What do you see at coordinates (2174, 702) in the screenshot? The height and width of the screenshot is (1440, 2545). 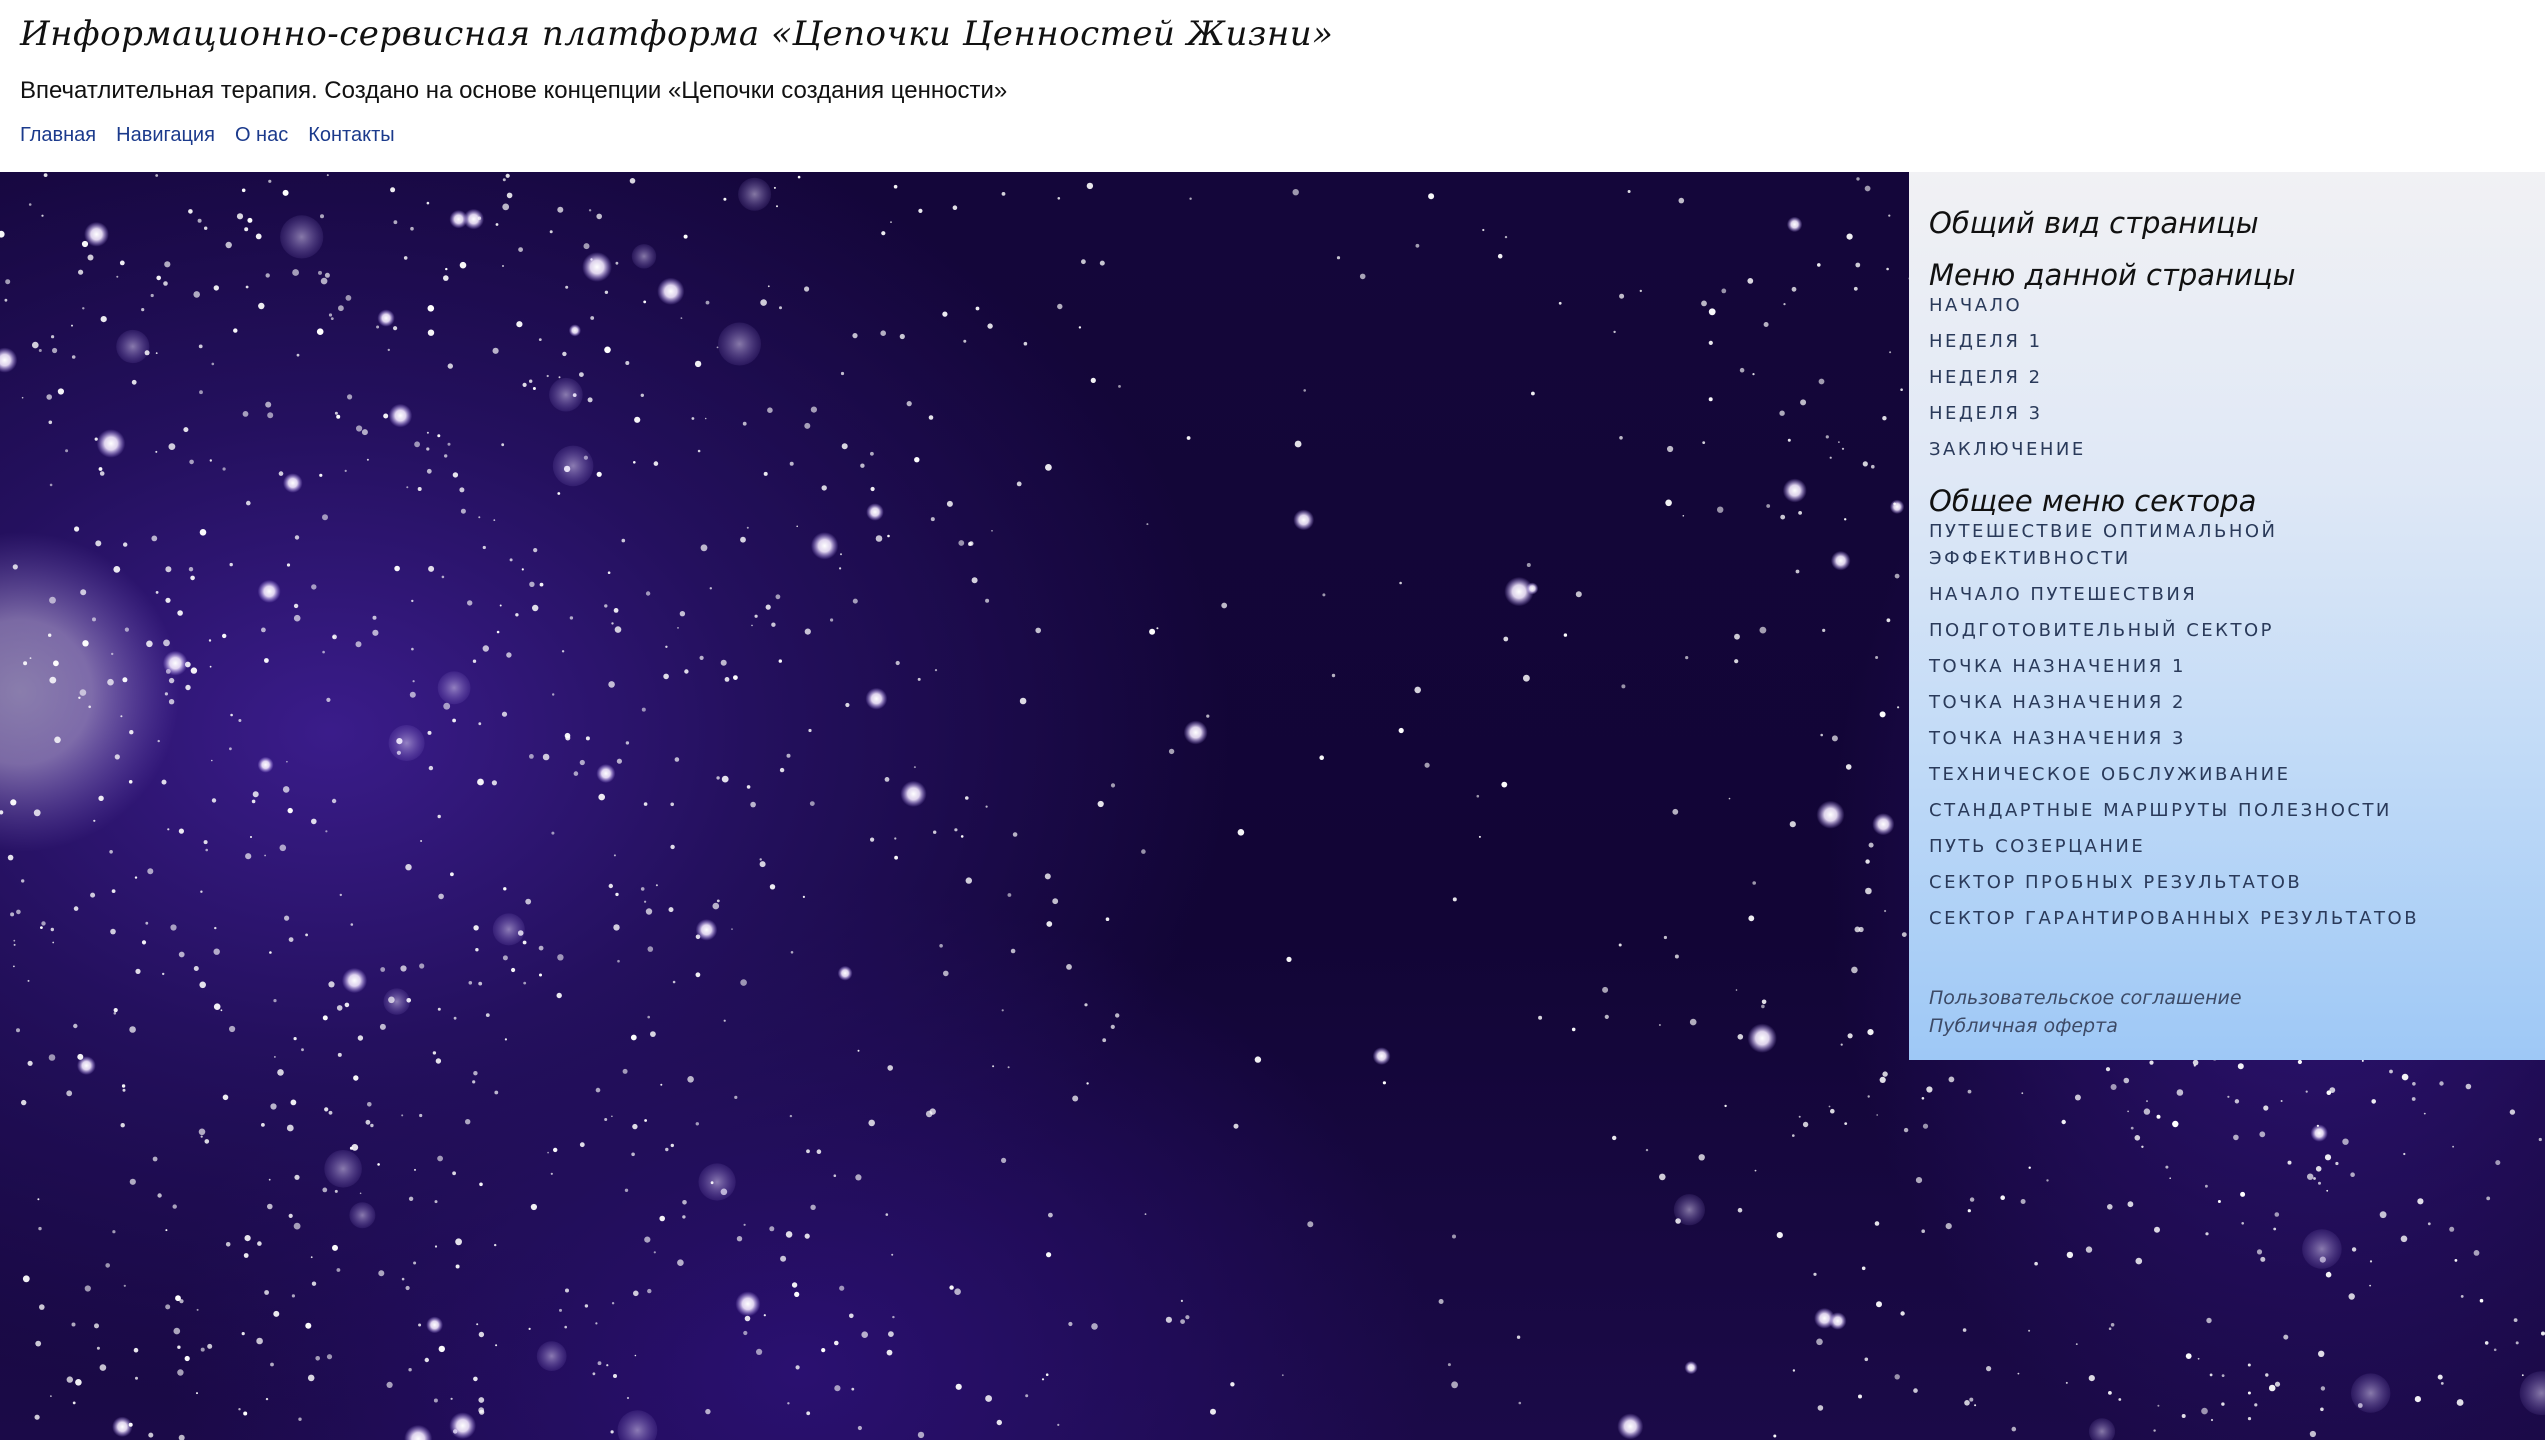 I see `sector-menu-item: Точка назначения 2` at bounding box center [2174, 702].